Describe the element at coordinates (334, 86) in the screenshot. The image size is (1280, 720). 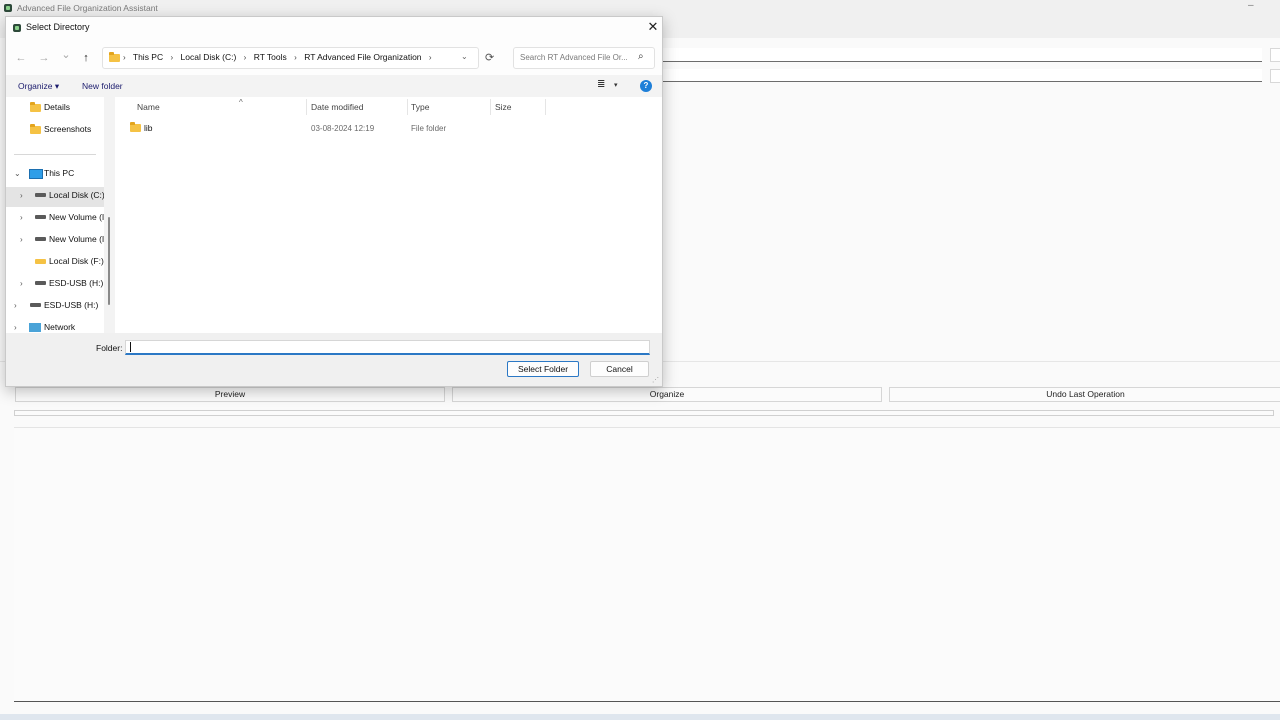
I see `command-bar: Organize ▾ New folder ≣ ▾ ?` at that location.